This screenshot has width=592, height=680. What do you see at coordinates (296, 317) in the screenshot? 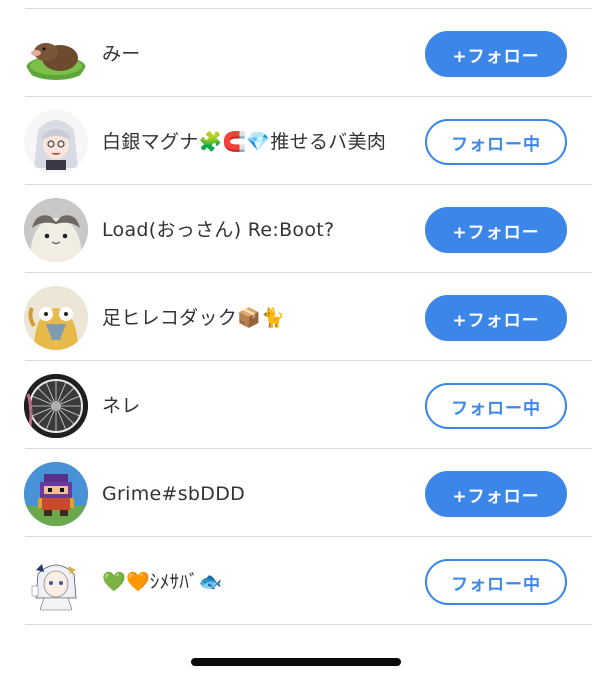
I see `list-item: 足ヒレコダック📦🐈 +フォロー` at bounding box center [296, 317].